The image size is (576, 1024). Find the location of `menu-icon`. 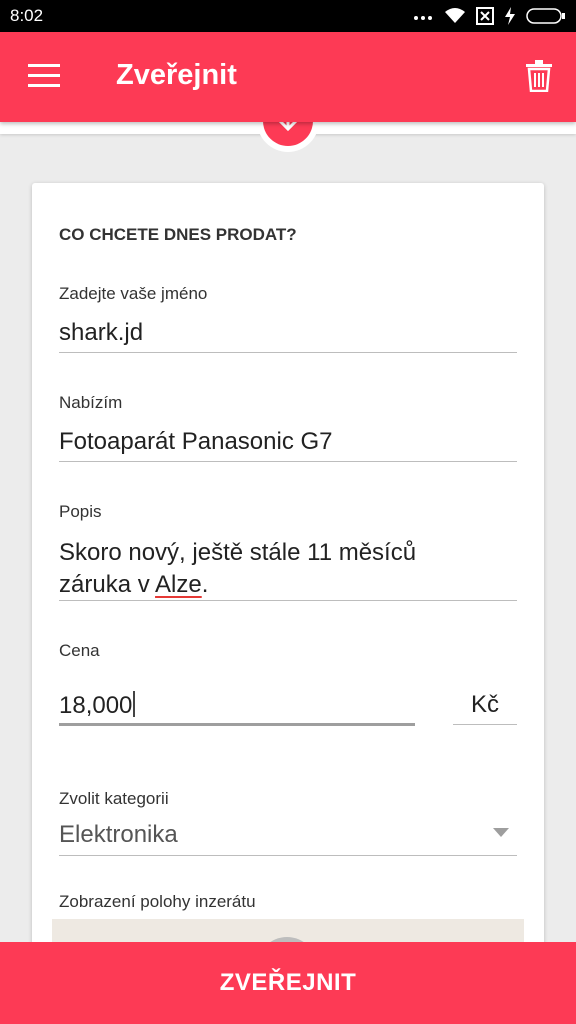

menu-icon is located at coordinates (45, 76).